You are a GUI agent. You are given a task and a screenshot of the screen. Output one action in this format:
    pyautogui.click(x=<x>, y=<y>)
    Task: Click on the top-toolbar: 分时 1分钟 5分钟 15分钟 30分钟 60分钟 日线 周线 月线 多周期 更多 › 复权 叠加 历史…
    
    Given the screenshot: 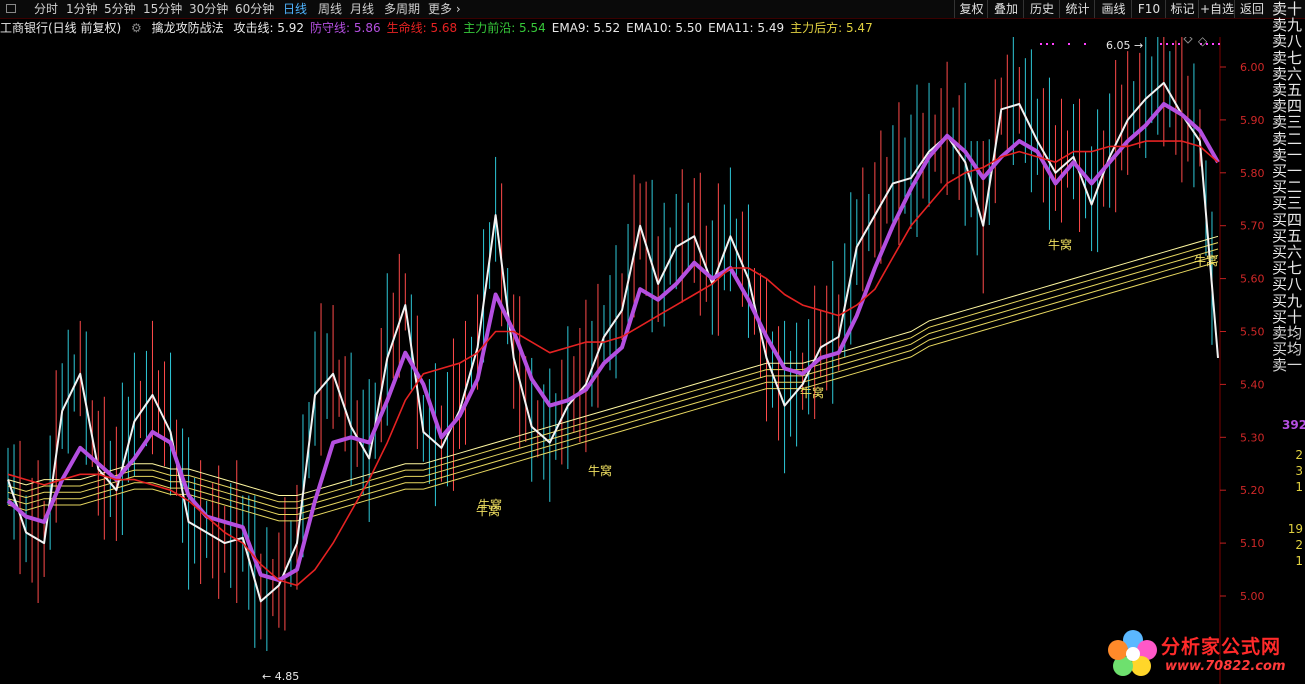 What is the action you would take?
    pyautogui.click(x=652, y=9)
    